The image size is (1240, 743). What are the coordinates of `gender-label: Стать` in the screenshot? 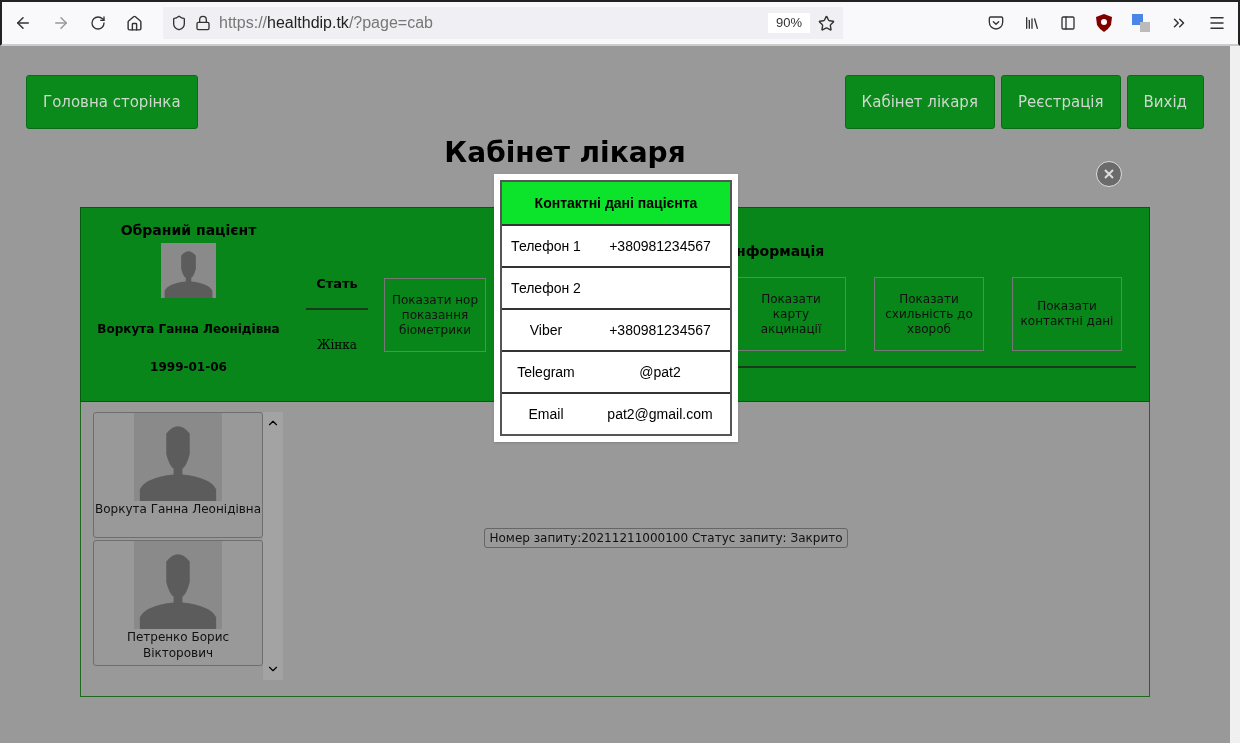 It's located at (337, 284).